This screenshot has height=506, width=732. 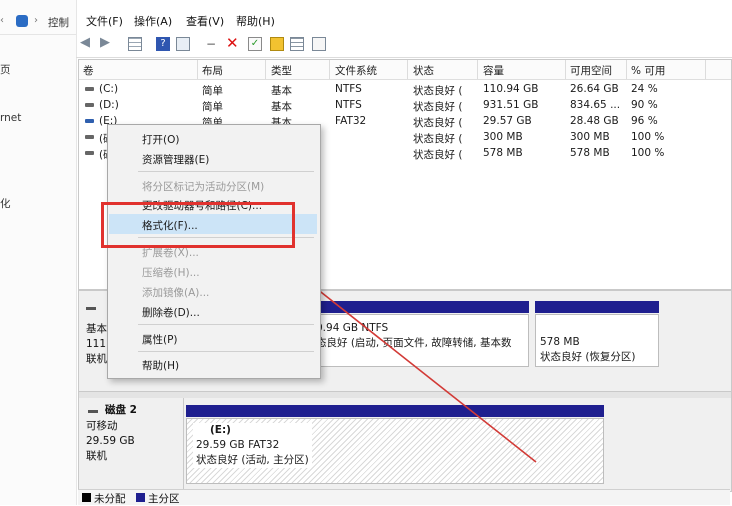 I want to click on menu-item-help: 帮助(H), so click(x=213, y=364).